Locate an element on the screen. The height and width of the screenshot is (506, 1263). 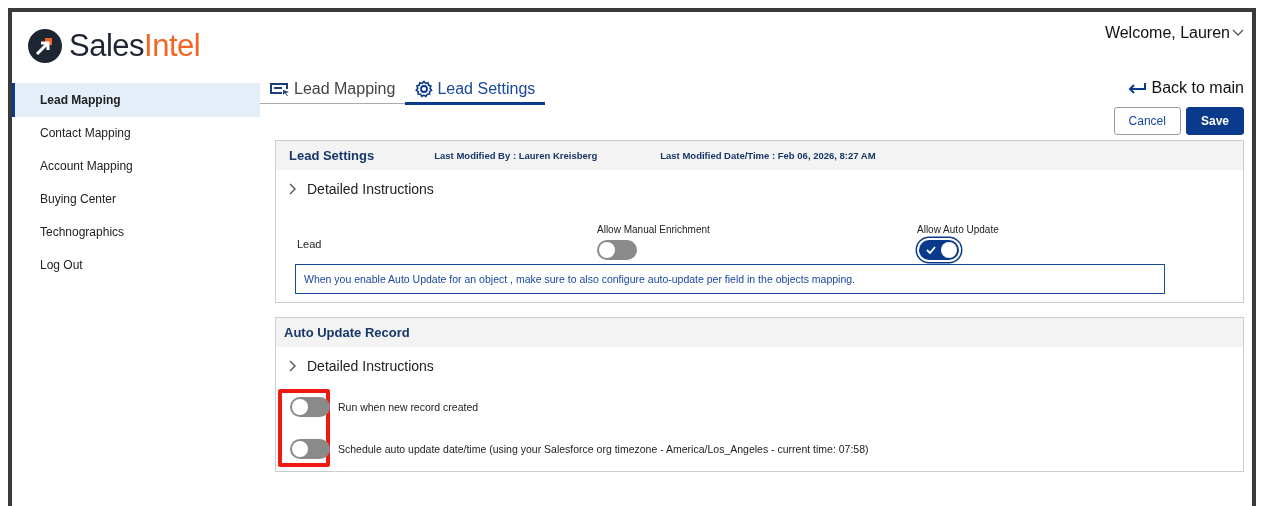
sidebar-item: Buying Center is located at coordinates (136, 199).